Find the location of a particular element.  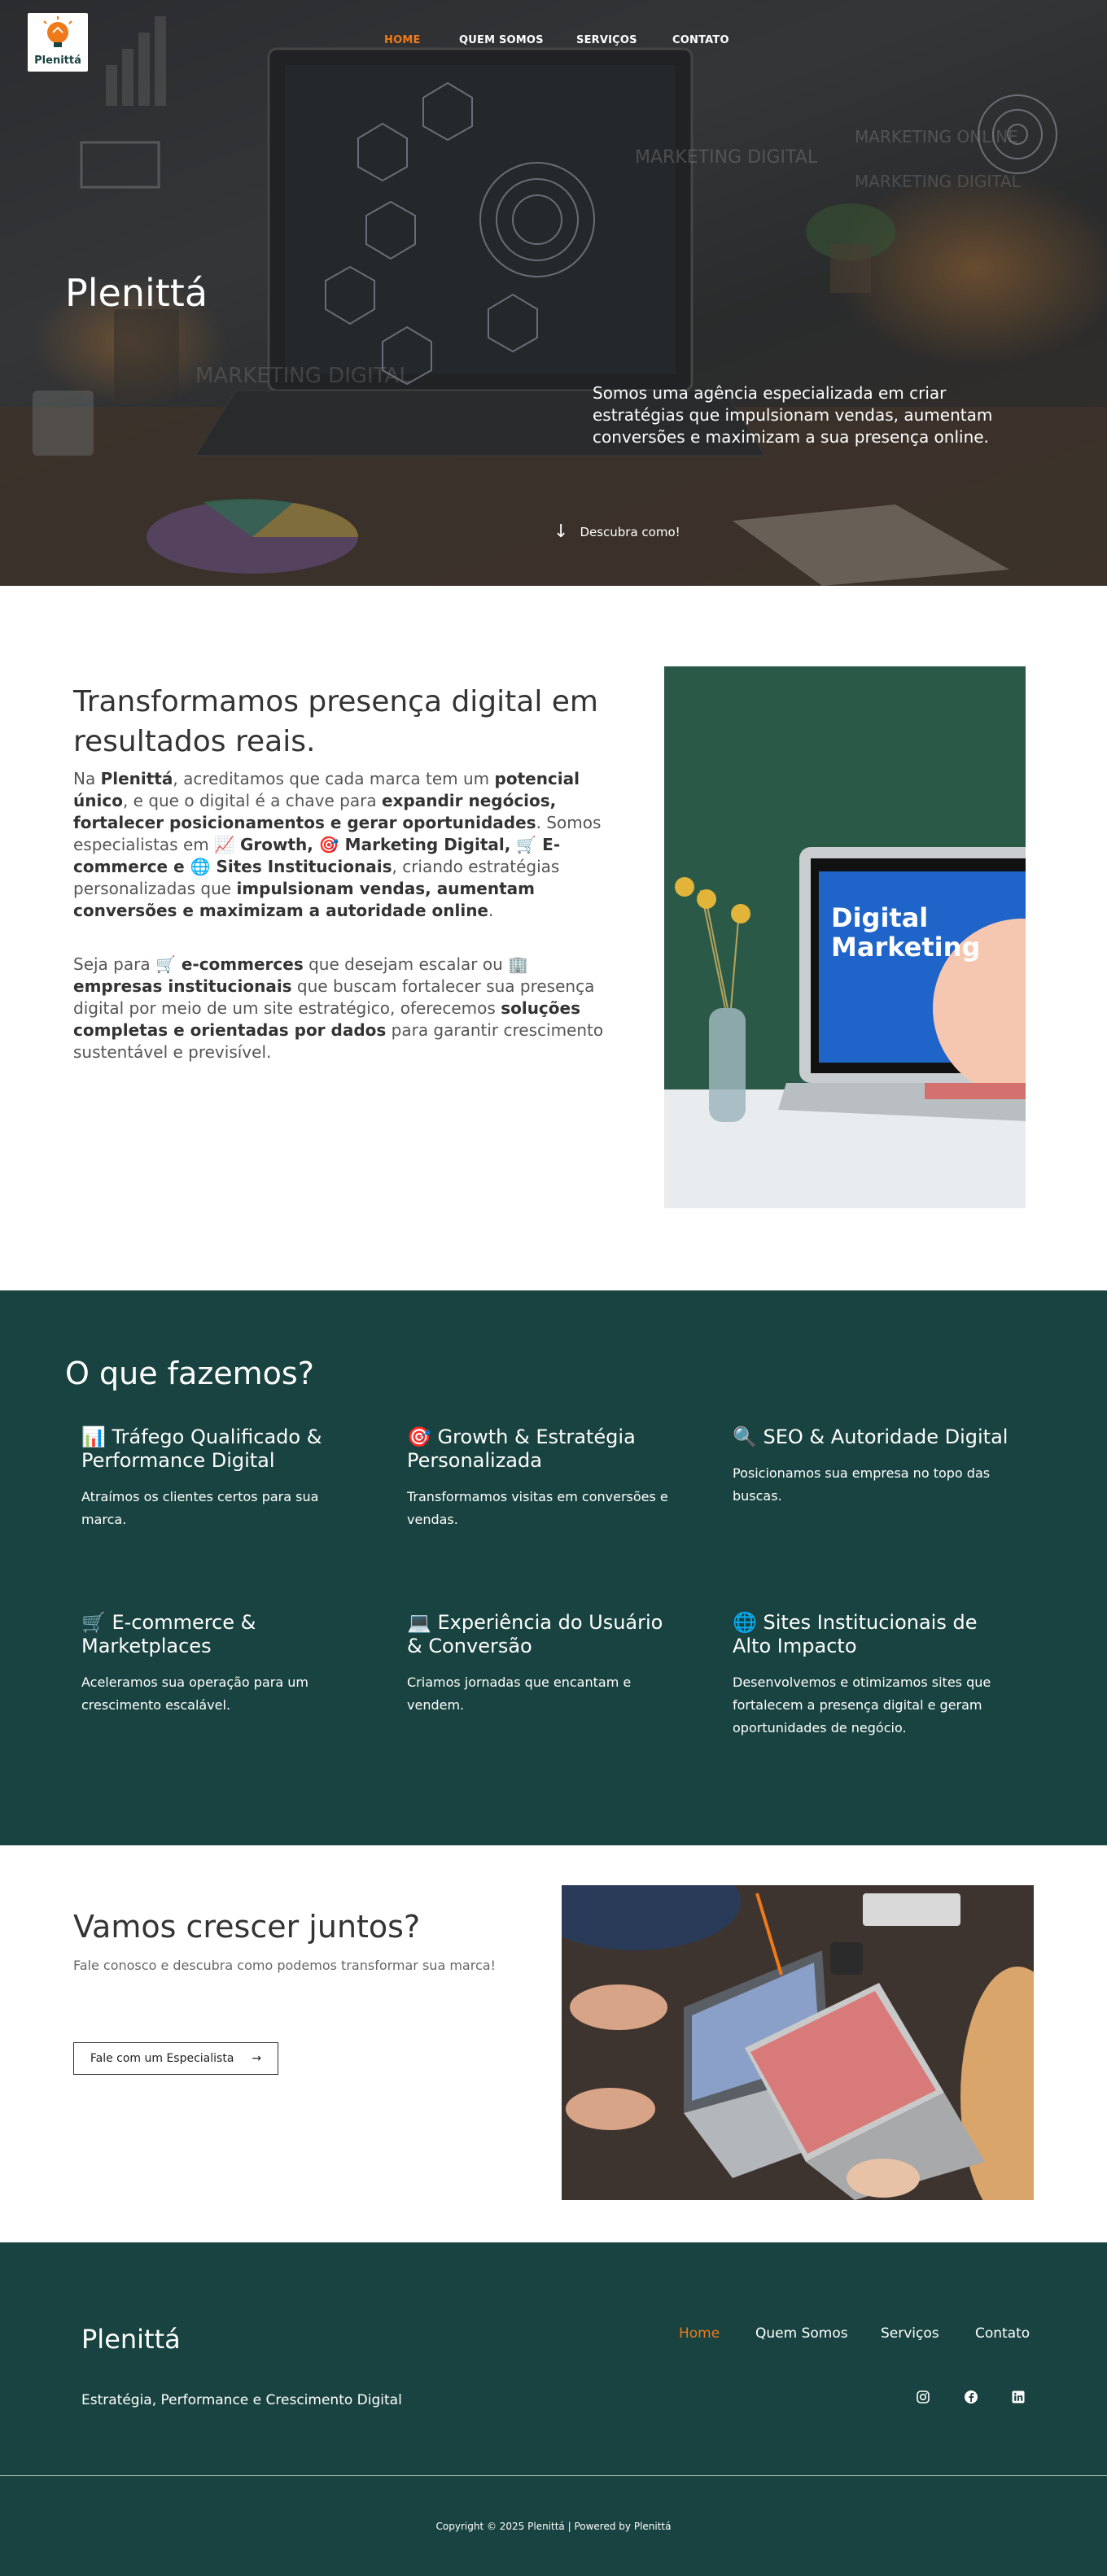

bold-text-segment: Plenittá is located at coordinates (136, 778).